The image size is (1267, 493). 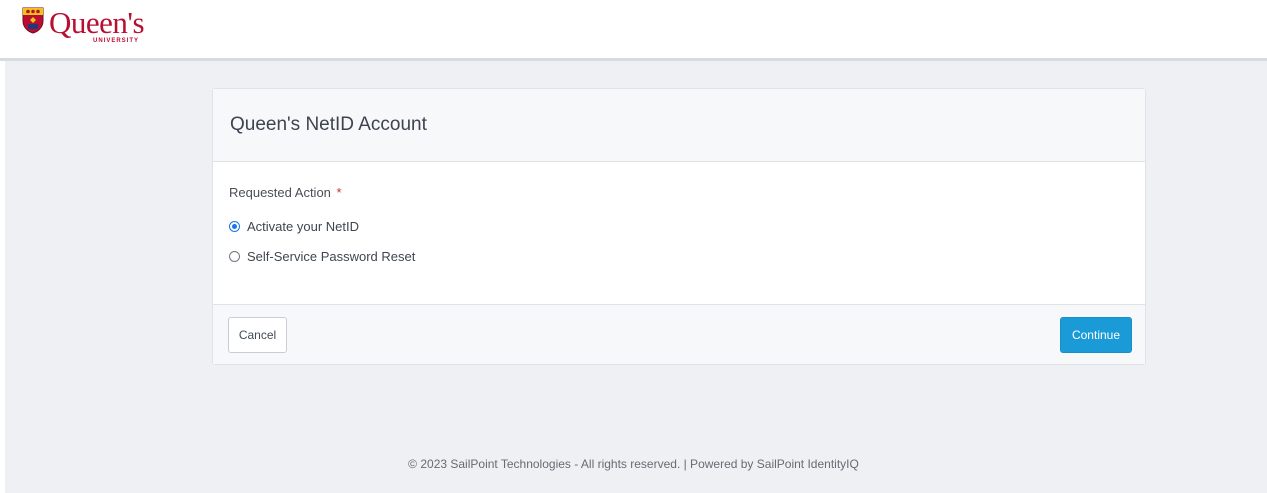 I want to click on option-password-reset-label: Self-Service Password Reset, so click(x=331, y=256).